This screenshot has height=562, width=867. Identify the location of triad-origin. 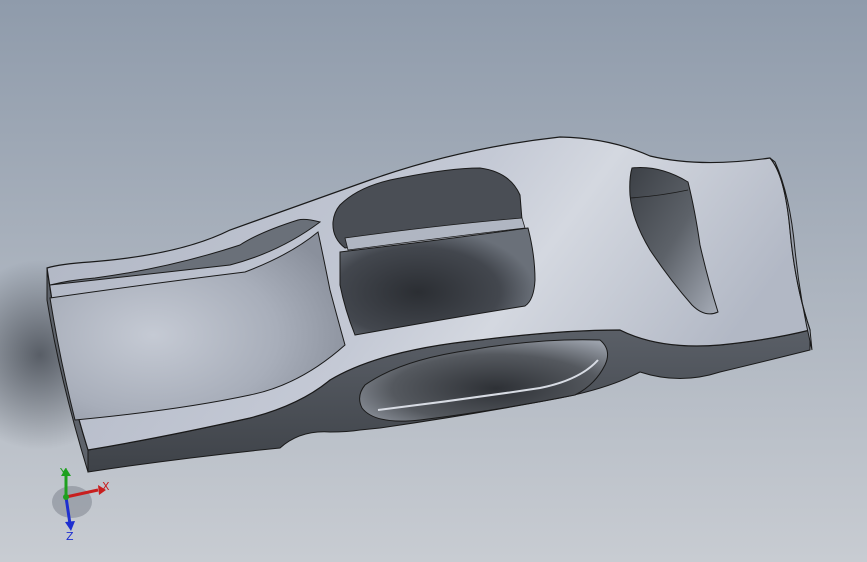
(66, 497).